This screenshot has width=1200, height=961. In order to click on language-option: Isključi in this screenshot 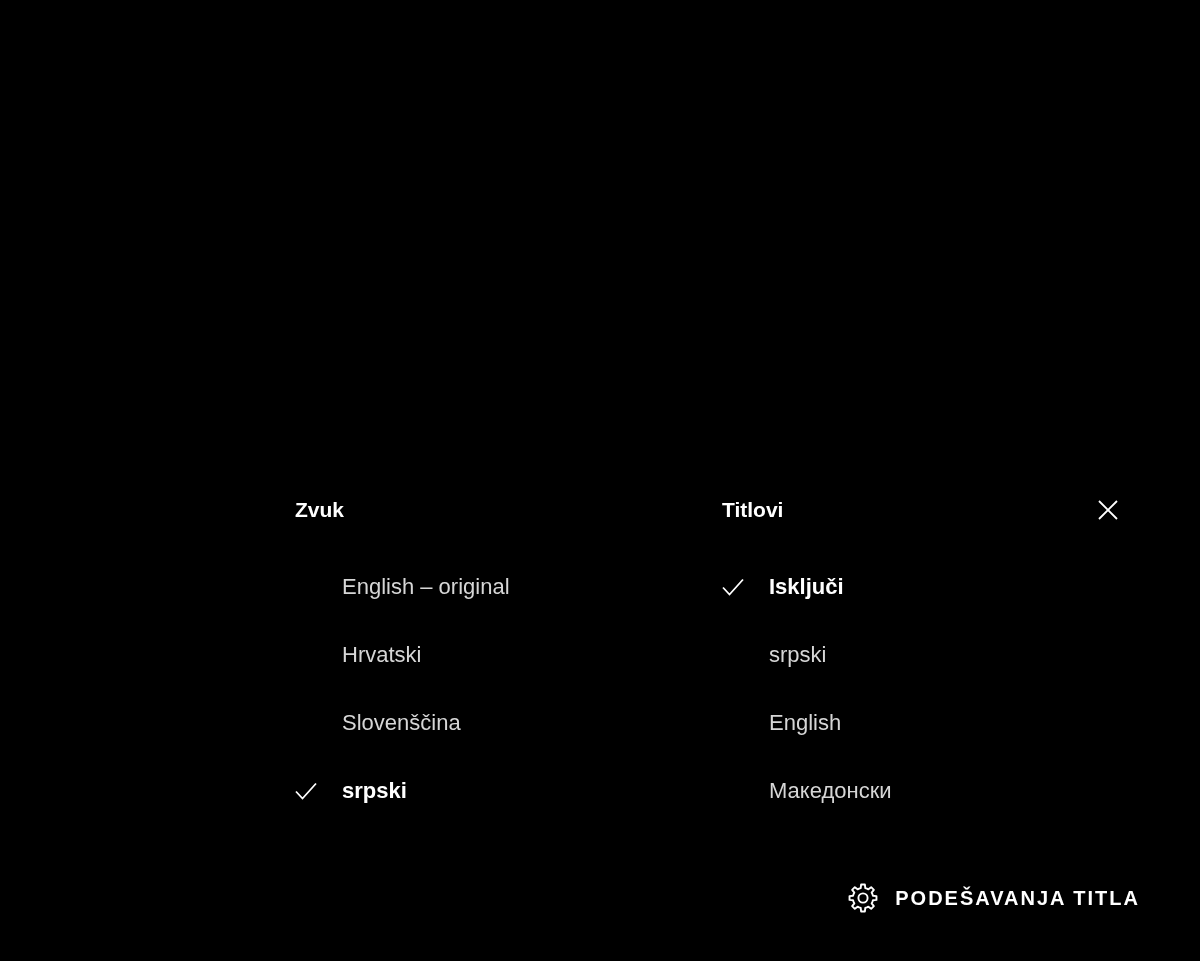, I will do `click(783, 587)`.